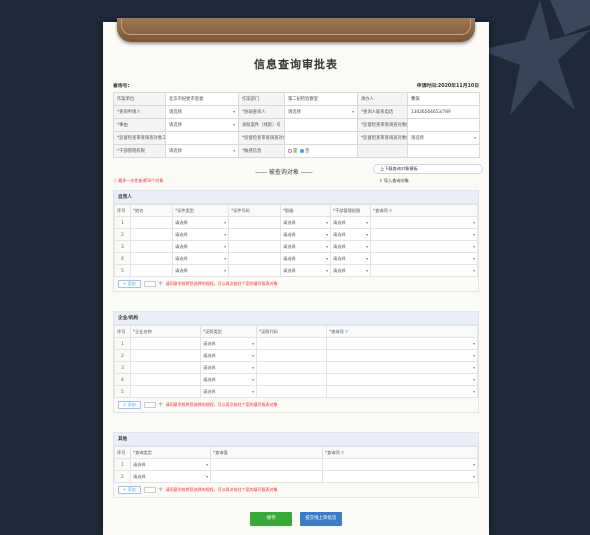  What do you see at coordinates (122, 476) in the screenshot?
I see `row-number: 2` at bounding box center [122, 476].